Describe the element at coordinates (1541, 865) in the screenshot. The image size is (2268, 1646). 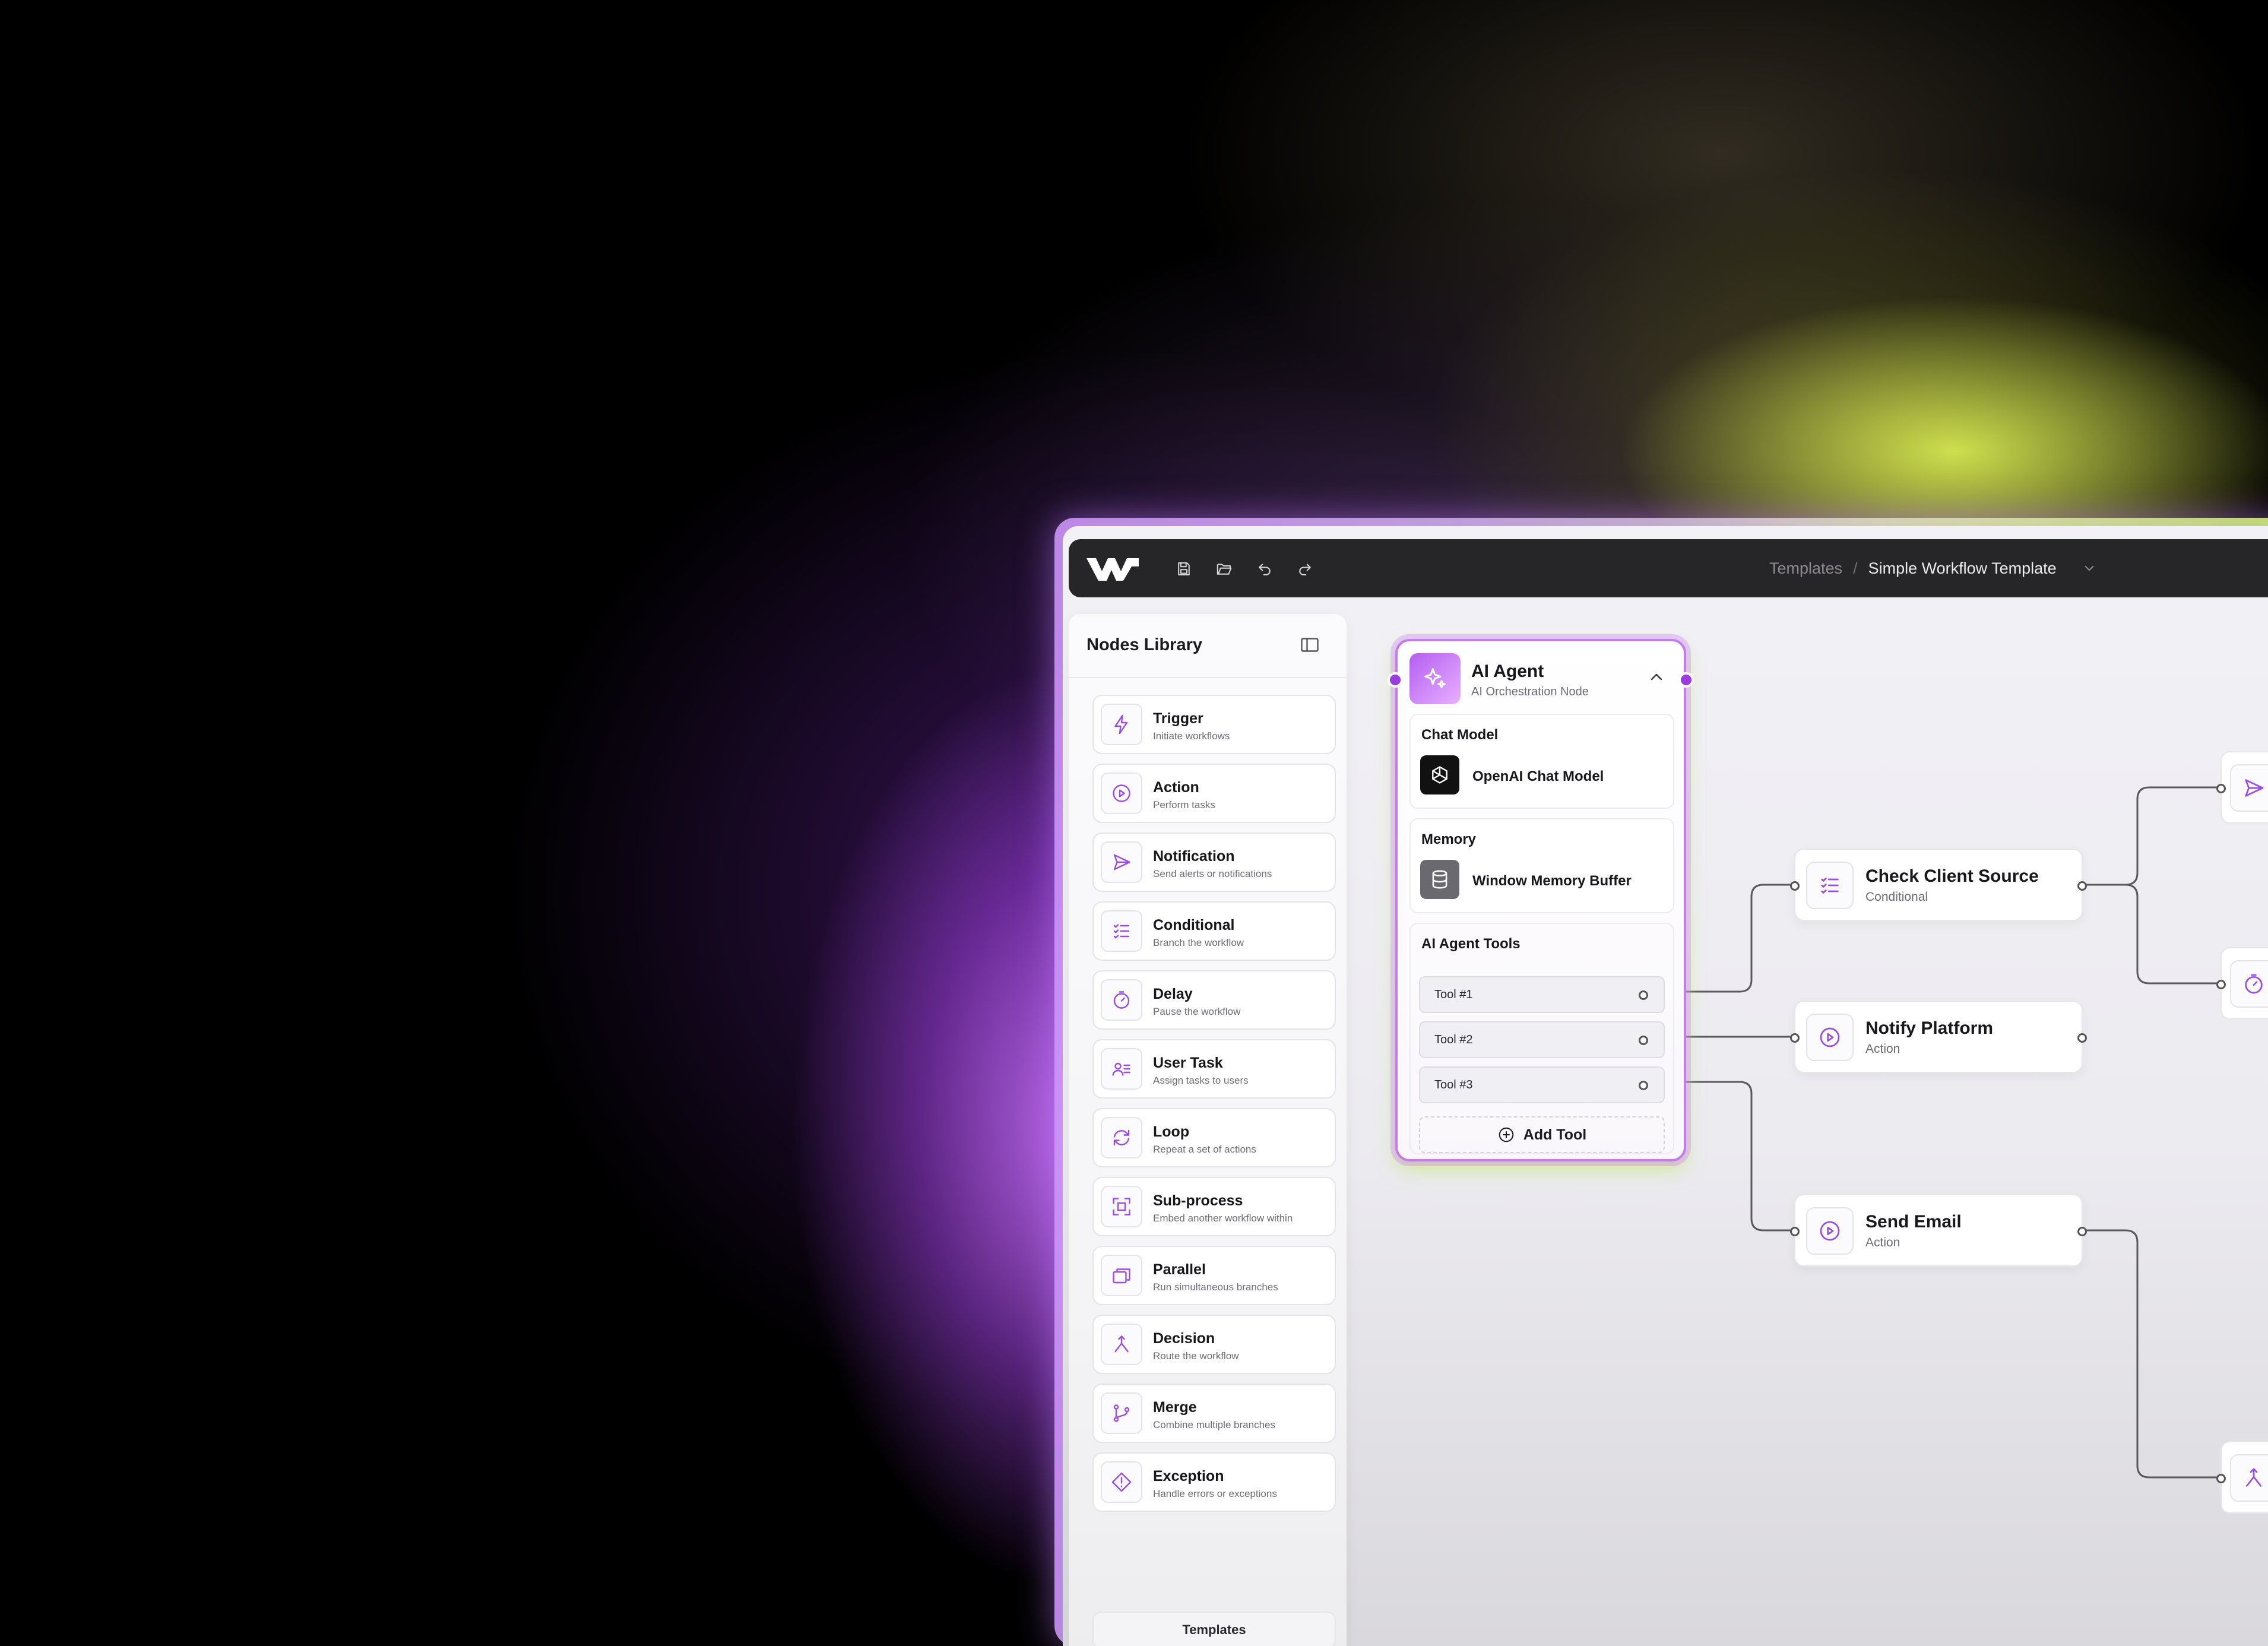
I see `memory-section: Memory Window Memory Buffer` at that location.